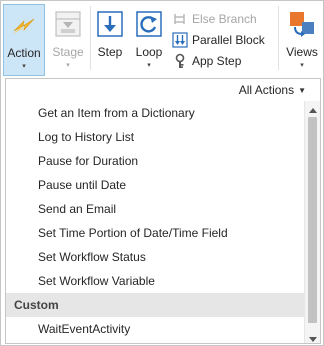  What do you see at coordinates (156, 305) in the screenshot?
I see `category-header-custom: Custom` at bounding box center [156, 305].